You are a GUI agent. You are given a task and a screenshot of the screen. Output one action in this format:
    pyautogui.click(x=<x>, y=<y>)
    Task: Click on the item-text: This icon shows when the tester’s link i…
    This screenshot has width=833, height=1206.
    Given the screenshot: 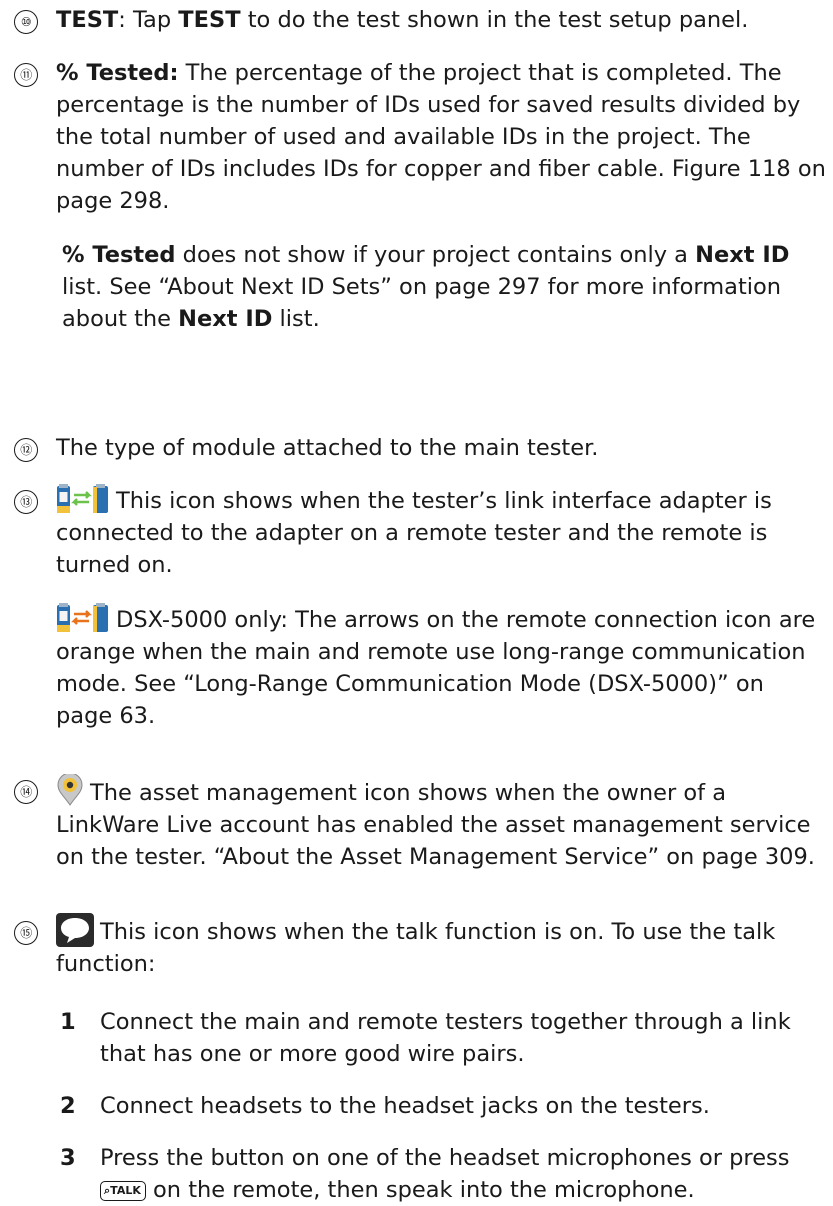 What is the action you would take?
    pyautogui.click(x=414, y=533)
    